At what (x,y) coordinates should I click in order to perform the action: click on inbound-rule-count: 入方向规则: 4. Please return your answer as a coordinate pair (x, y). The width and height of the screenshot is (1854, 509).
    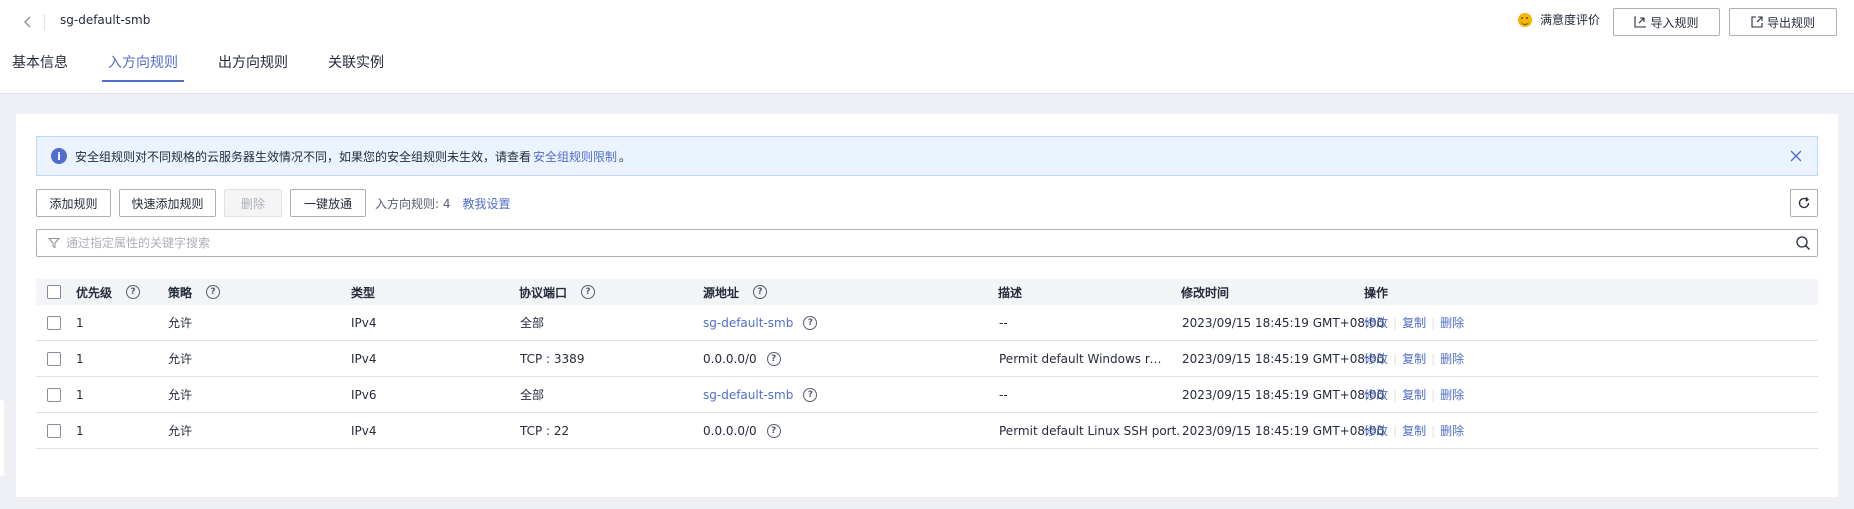
    Looking at the image, I should click on (413, 203).